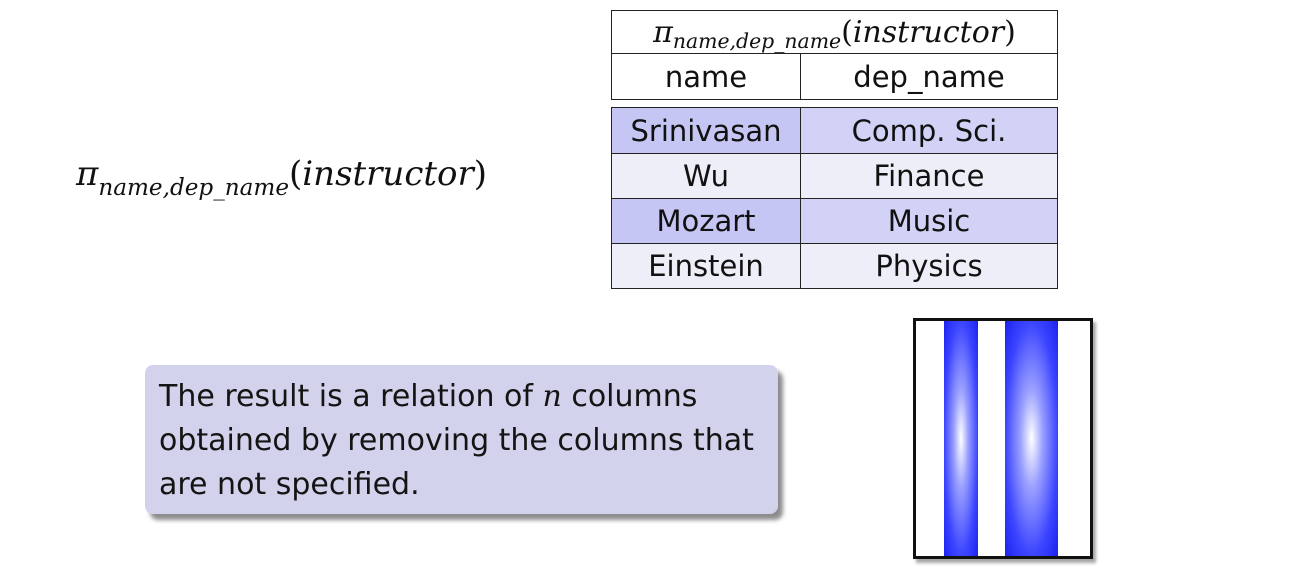  I want to click on note-variable: n, so click(552, 396).